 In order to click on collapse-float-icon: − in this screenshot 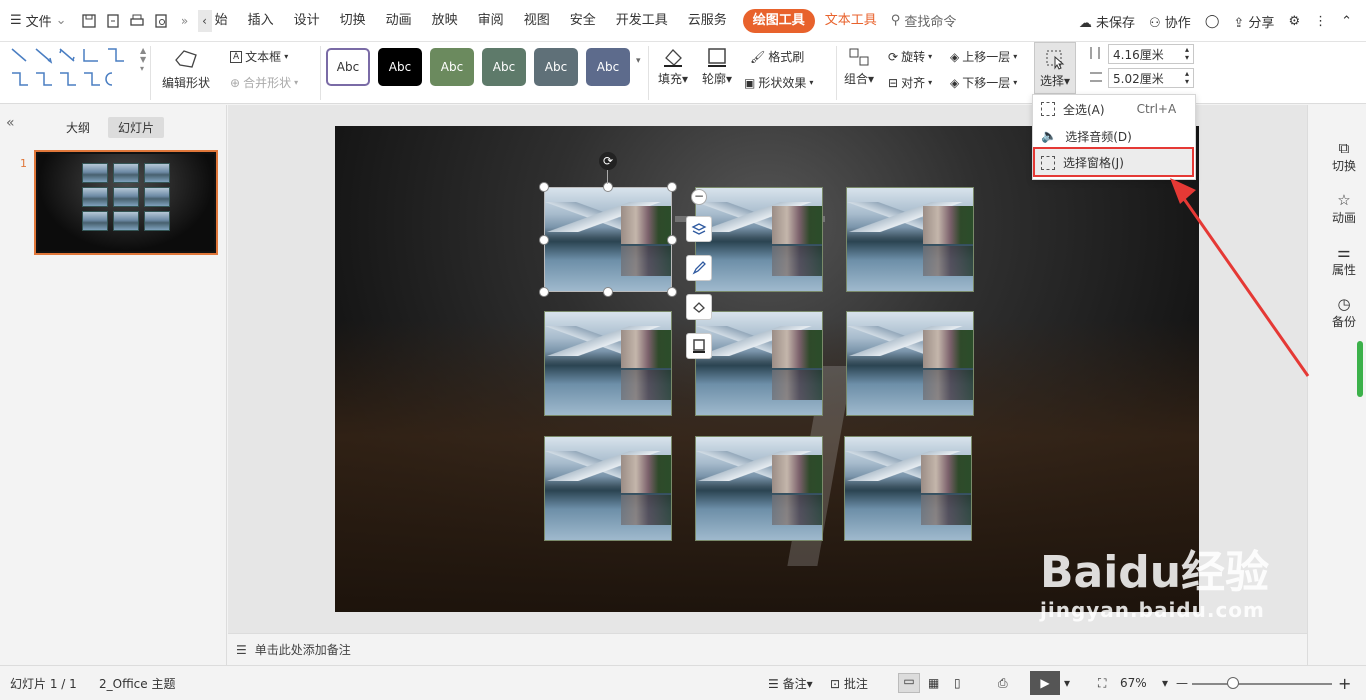, I will do `click(699, 197)`.